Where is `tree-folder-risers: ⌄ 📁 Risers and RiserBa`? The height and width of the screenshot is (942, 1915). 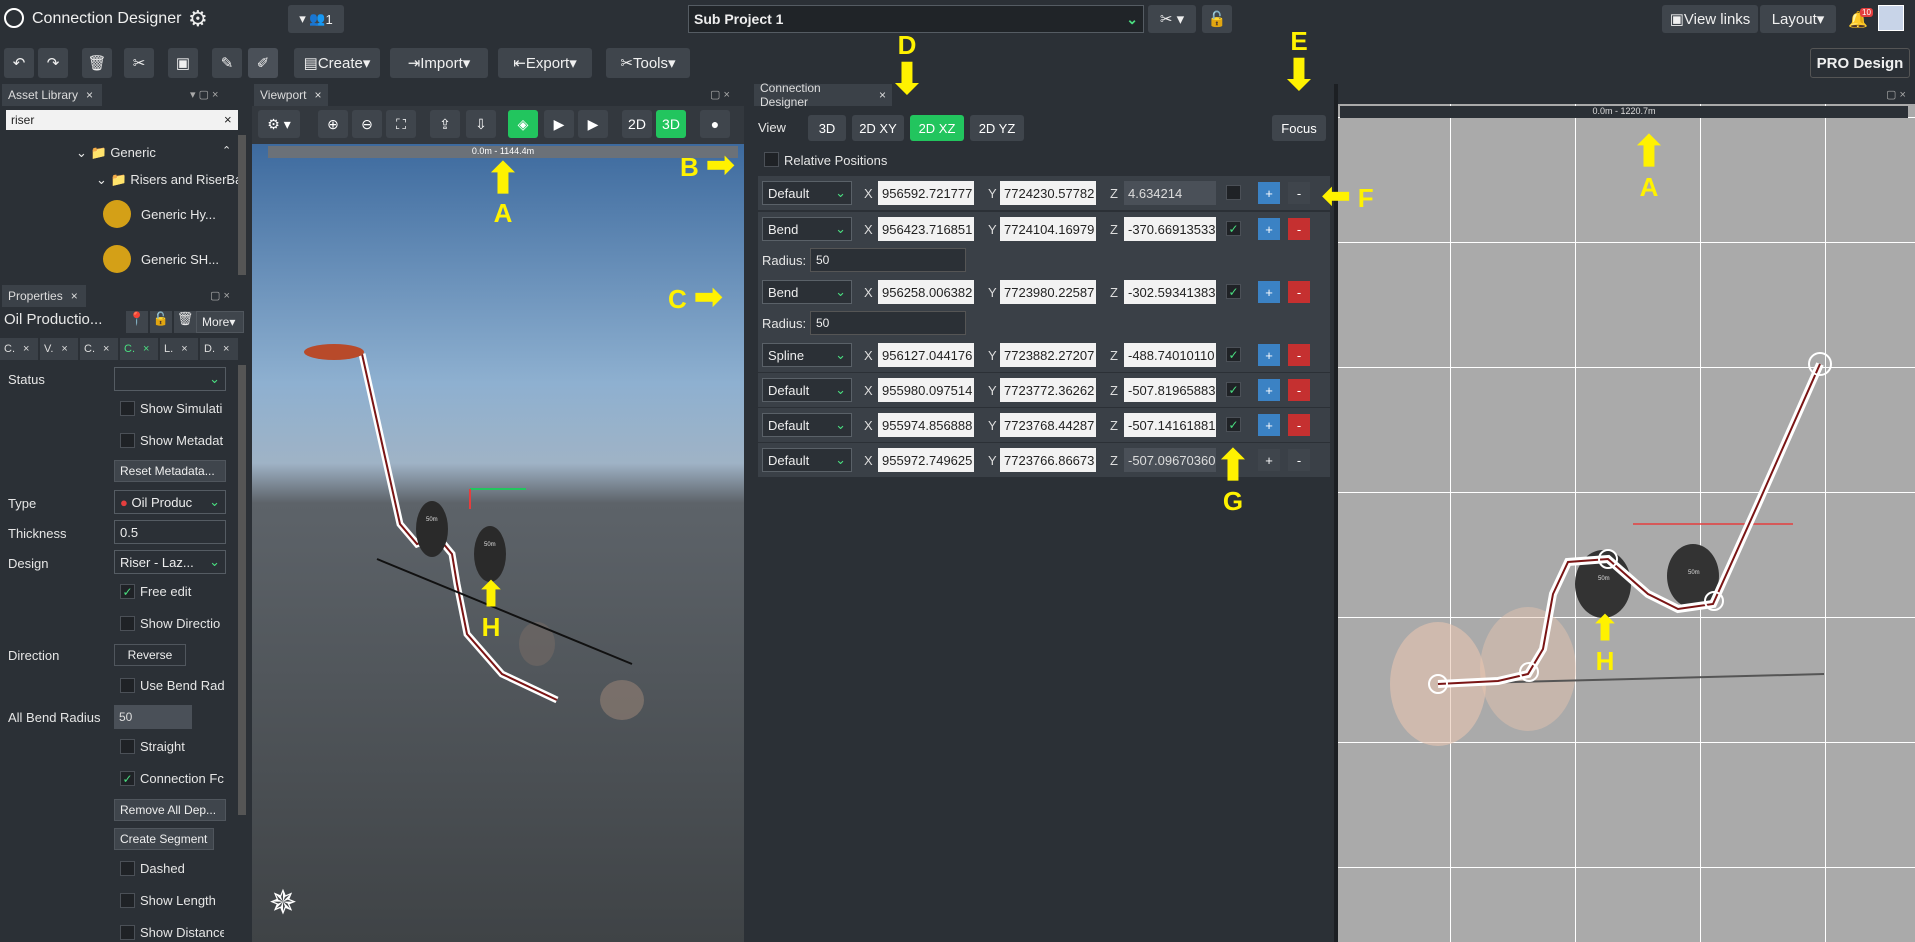
tree-folder-risers: ⌄ 📁 Risers and RiserBa is located at coordinates (168, 180).